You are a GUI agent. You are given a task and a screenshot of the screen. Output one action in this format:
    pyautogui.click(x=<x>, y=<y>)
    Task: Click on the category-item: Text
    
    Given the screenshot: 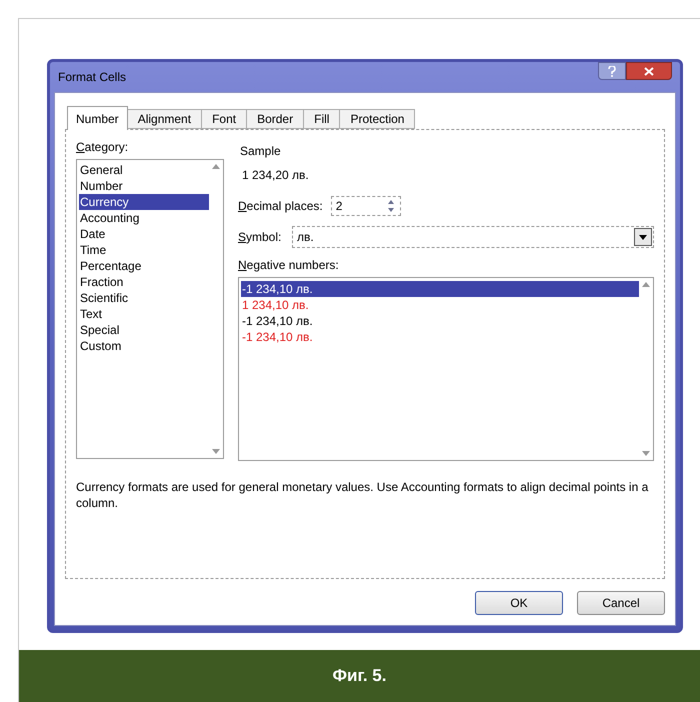 What is the action you would take?
    pyautogui.click(x=144, y=314)
    